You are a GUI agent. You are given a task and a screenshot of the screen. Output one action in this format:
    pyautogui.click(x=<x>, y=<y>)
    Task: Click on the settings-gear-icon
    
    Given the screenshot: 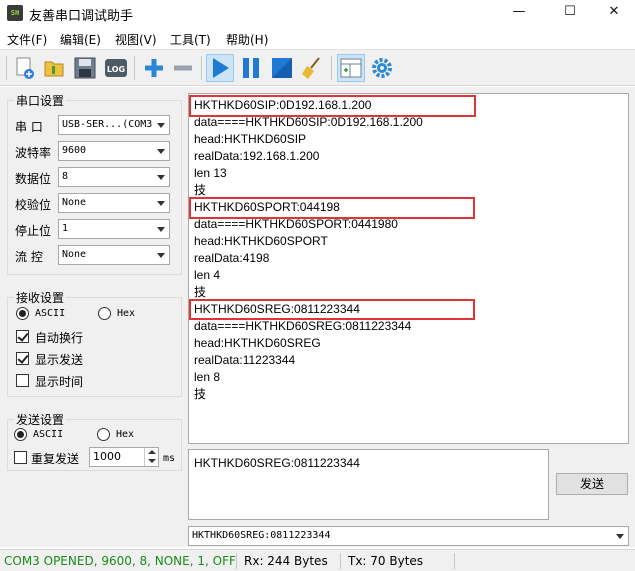 What is the action you would take?
    pyautogui.click(x=382, y=68)
    